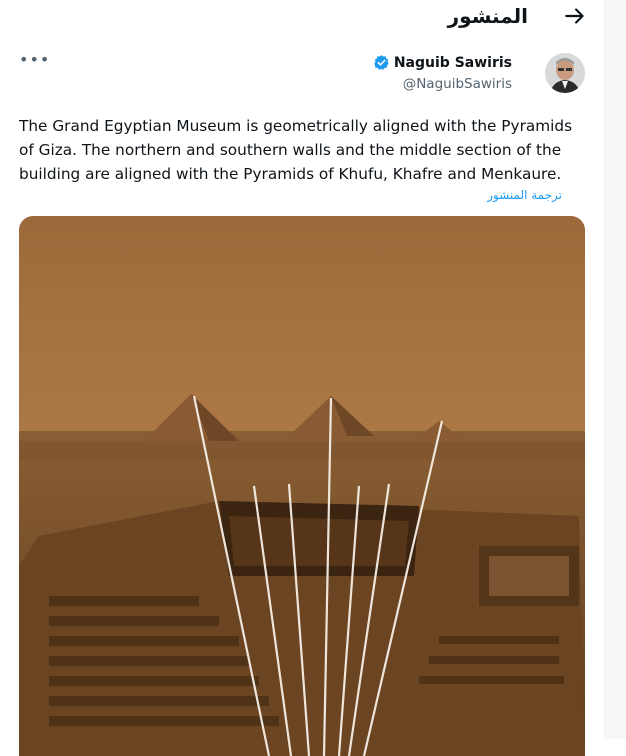 Image resolution: width=626 pixels, height=756 pixels. I want to click on author-name: Naguib Sawiris, so click(453, 63).